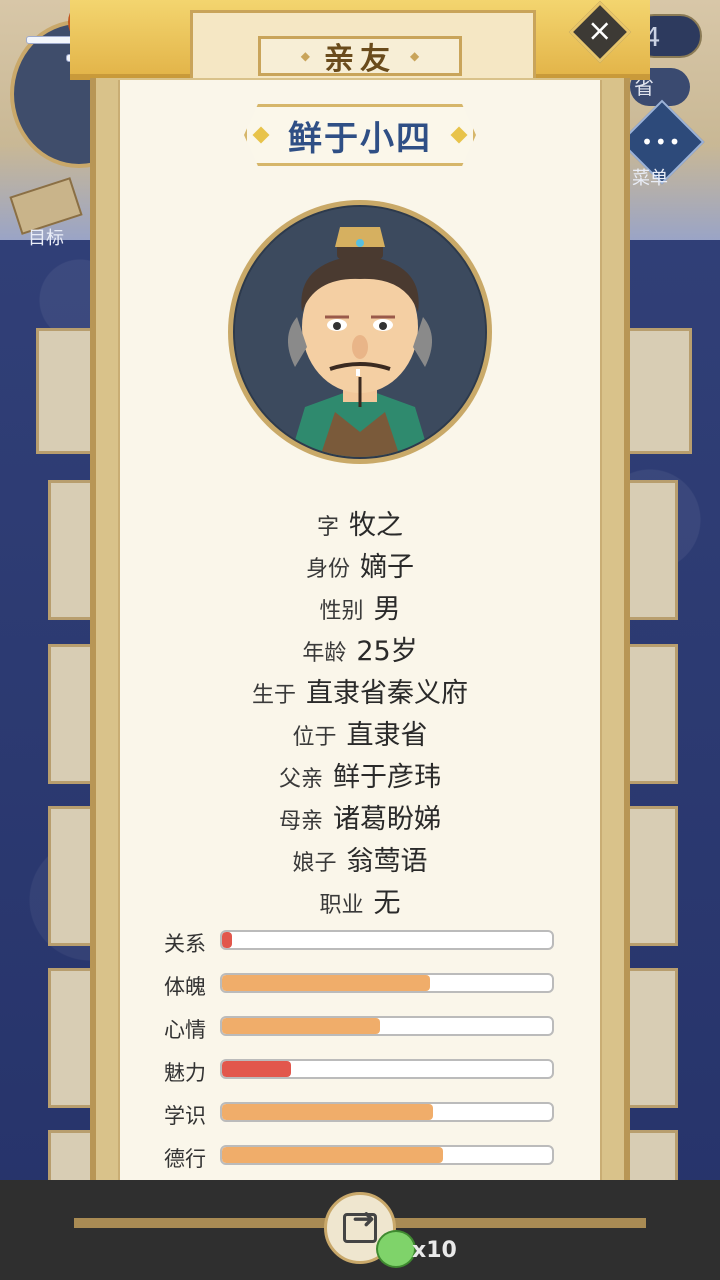  I want to click on character-portrait, so click(360, 332).